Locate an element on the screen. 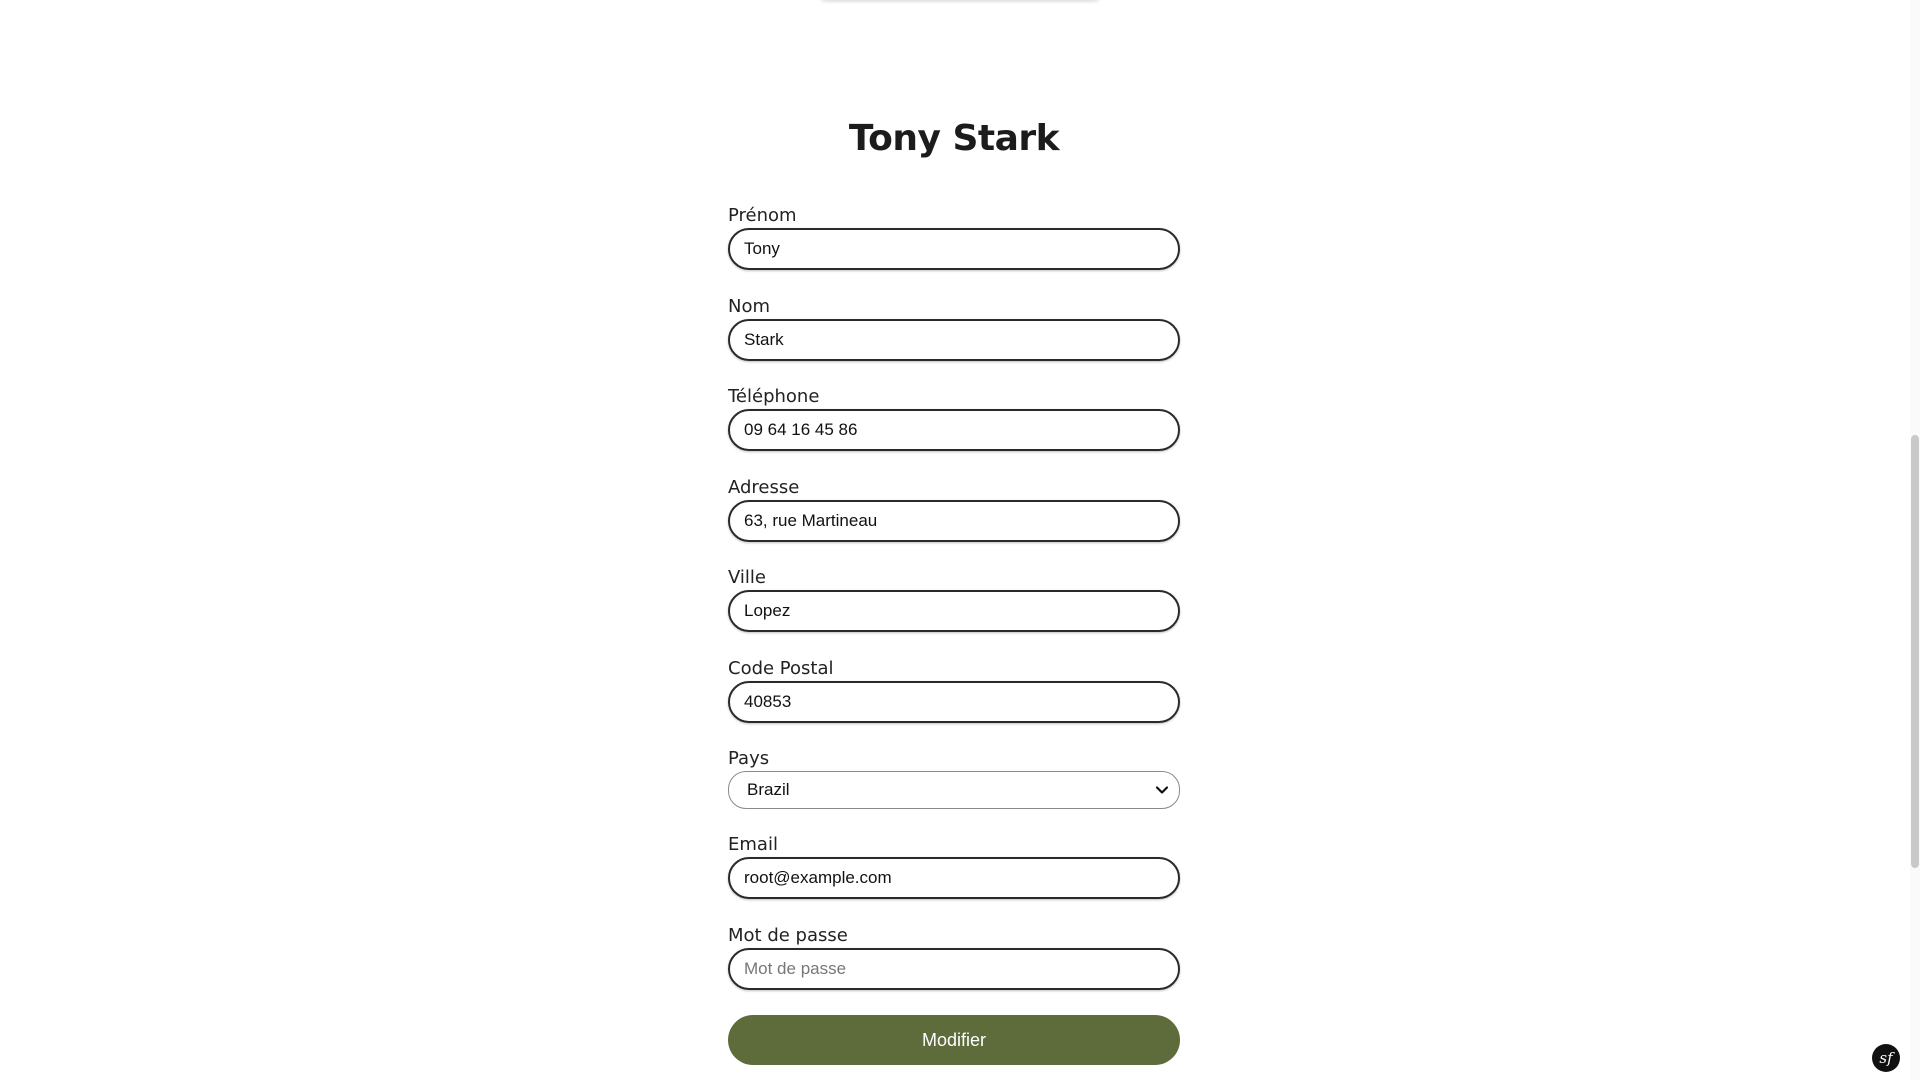  city-input is located at coordinates (954, 611).